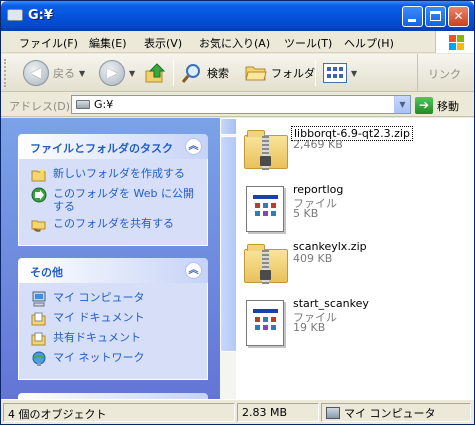 Image resolution: width=475 pixels, height=425 pixels. I want to click on other-places-body: マイ コンピュータ マイ ドキュメント 共有ドキュメント マイ ネットワーク, so click(113, 331).